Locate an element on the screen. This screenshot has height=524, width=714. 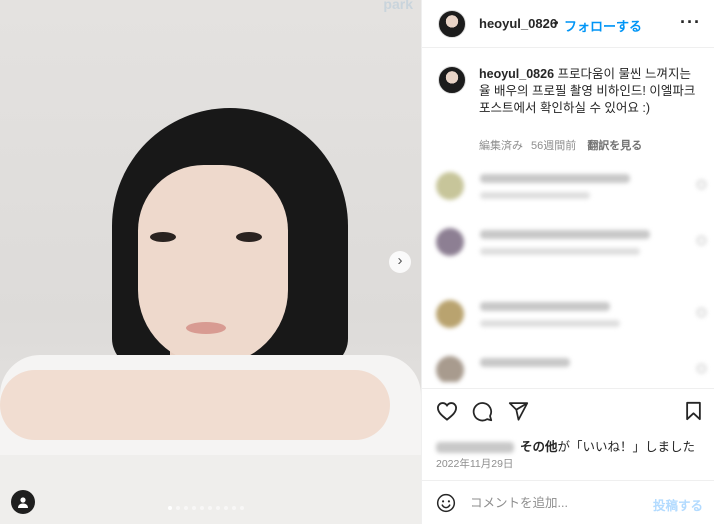
likes-summary: その他が「いいね！」しました is located at coordinates (565, 445).